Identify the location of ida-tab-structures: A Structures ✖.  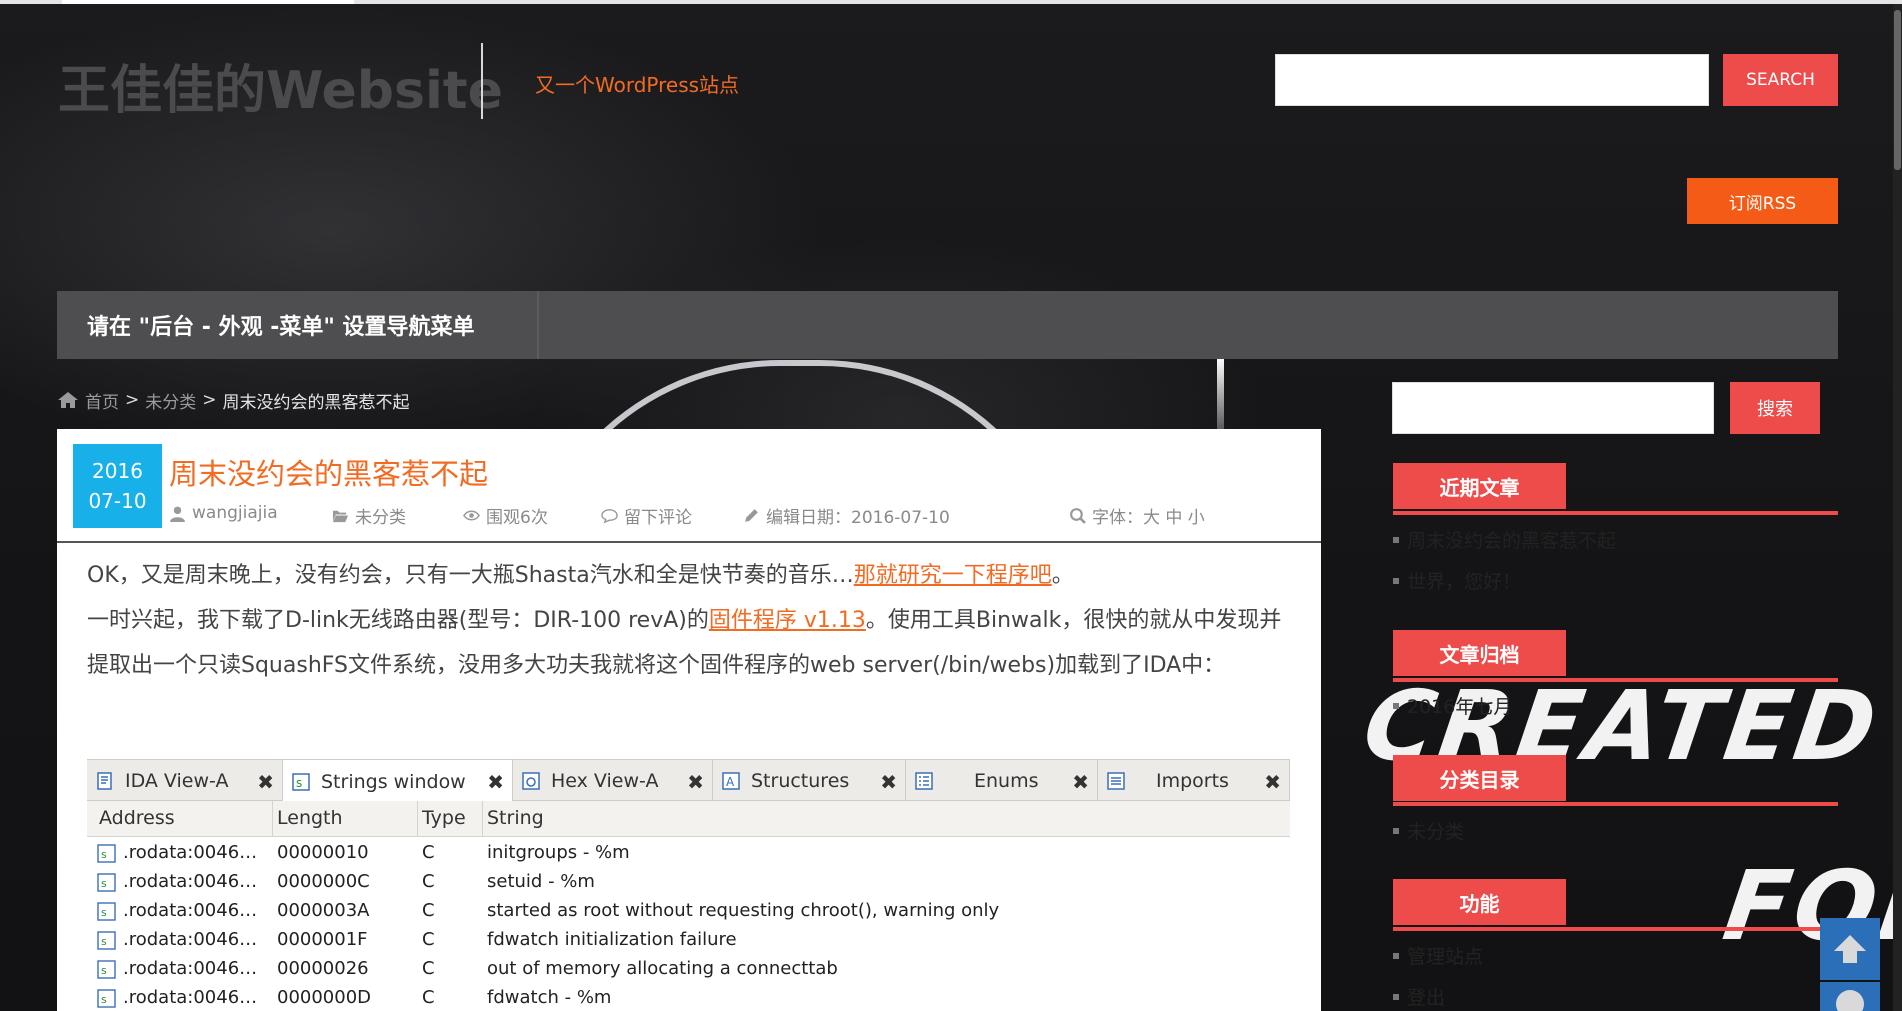
(809, 781).